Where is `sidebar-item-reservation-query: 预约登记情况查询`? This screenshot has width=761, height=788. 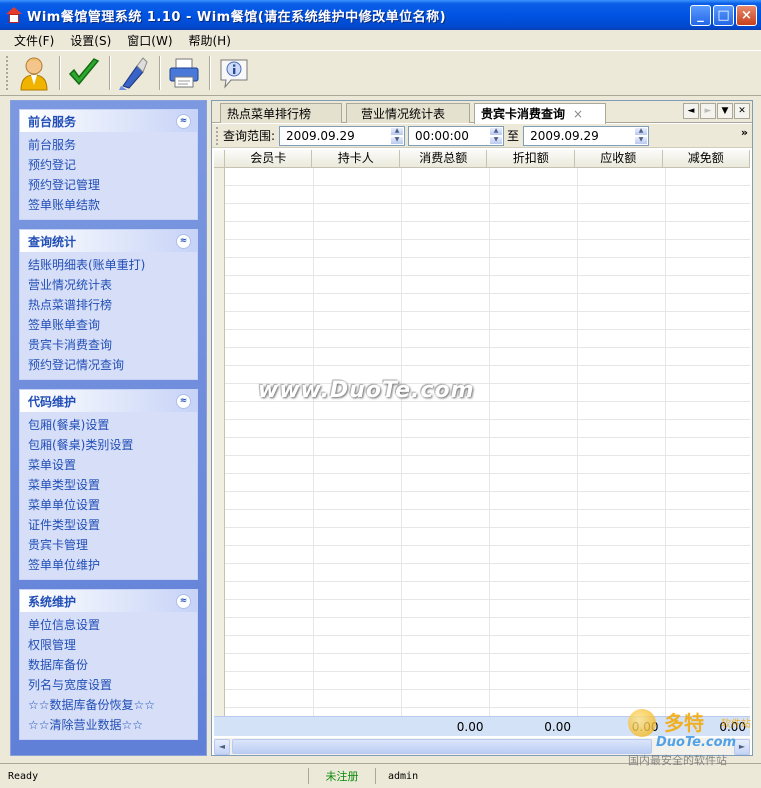 sidebar-item-reservation-query: 预约登记情况查询 is located at coordinates (112, 365).